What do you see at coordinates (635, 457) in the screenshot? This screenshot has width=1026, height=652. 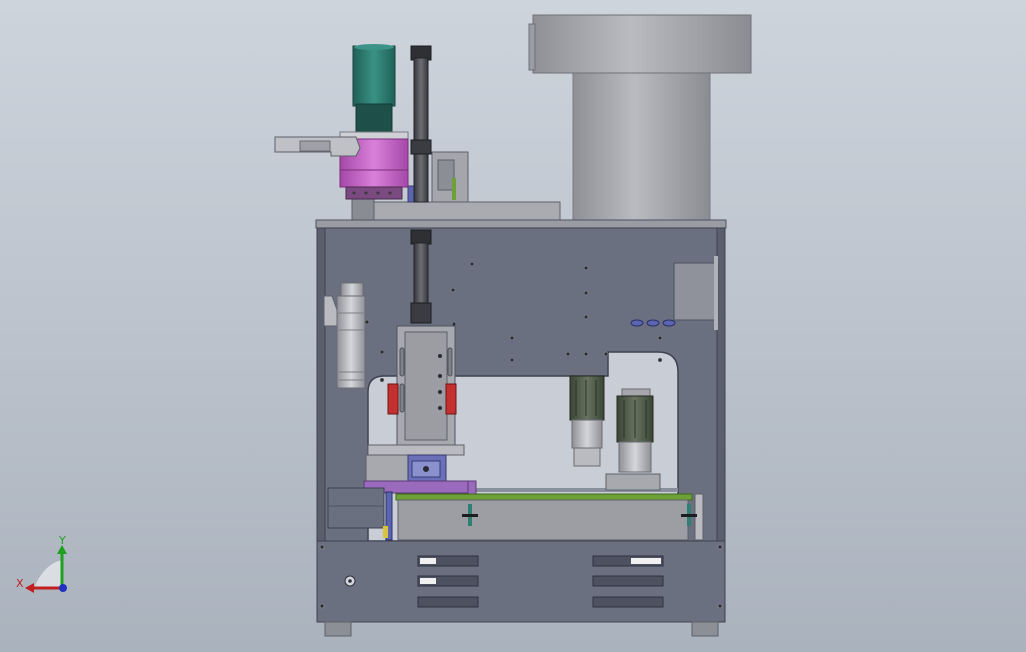 I see `servo-2-gearhead` at bounding box center [635, 457].